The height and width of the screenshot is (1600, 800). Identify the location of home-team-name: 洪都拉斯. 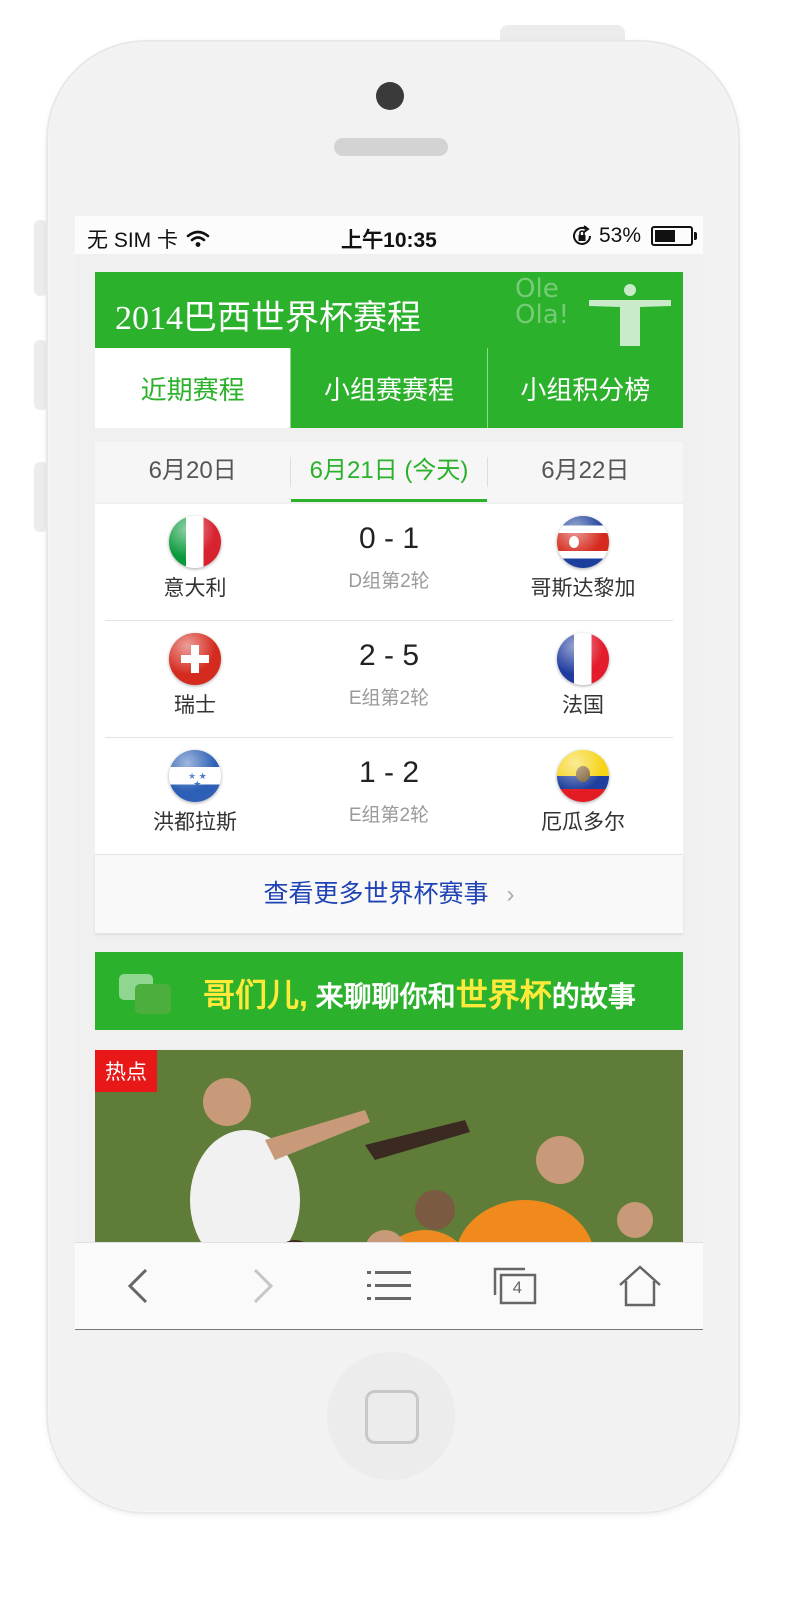
(195, 822).